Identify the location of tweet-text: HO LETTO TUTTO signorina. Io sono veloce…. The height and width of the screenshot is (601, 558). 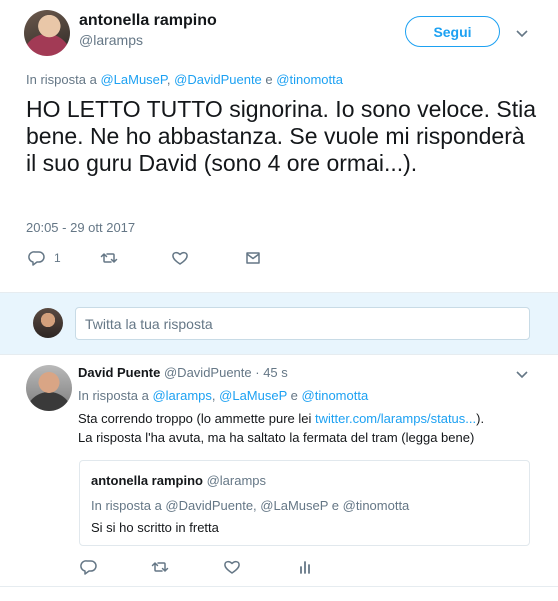
(281, 136).